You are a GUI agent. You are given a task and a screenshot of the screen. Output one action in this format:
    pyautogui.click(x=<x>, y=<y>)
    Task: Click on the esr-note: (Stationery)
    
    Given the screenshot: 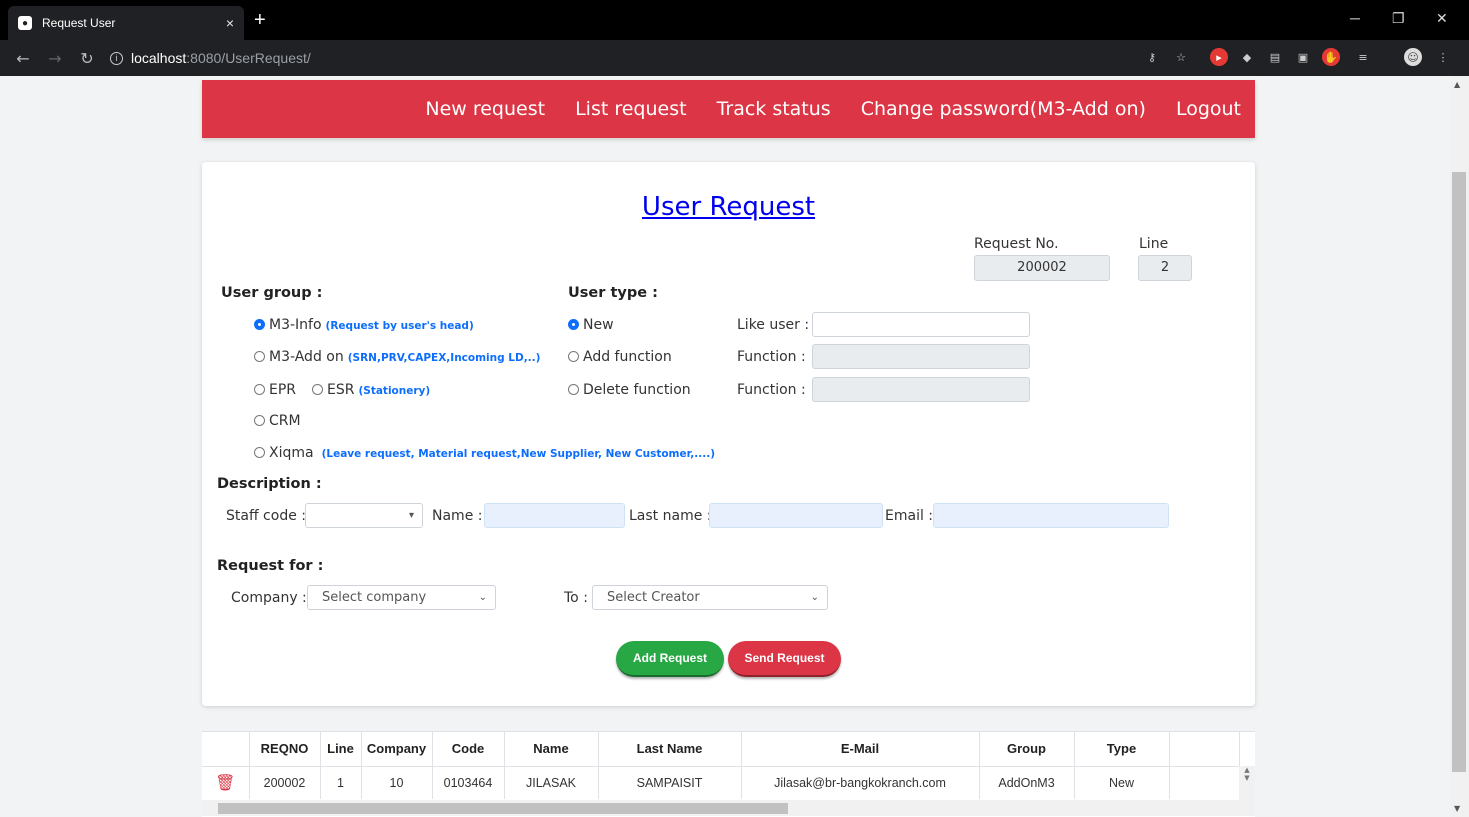 What is the action you would take?
    pyautogui.click(x=394, y=391)
    